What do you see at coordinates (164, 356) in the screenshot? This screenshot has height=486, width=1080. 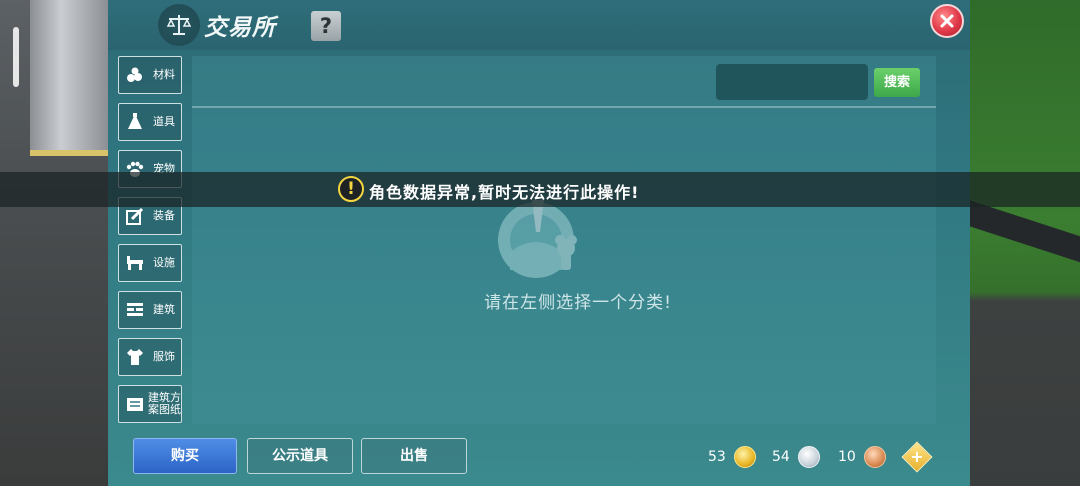 I see `category-label: 服饰` at bounding box center [164, 356].